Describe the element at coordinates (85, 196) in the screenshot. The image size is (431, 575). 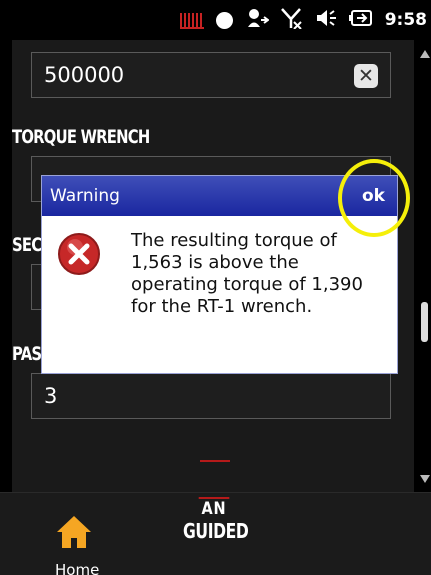
I see `dialog-title: Warning` at that location.